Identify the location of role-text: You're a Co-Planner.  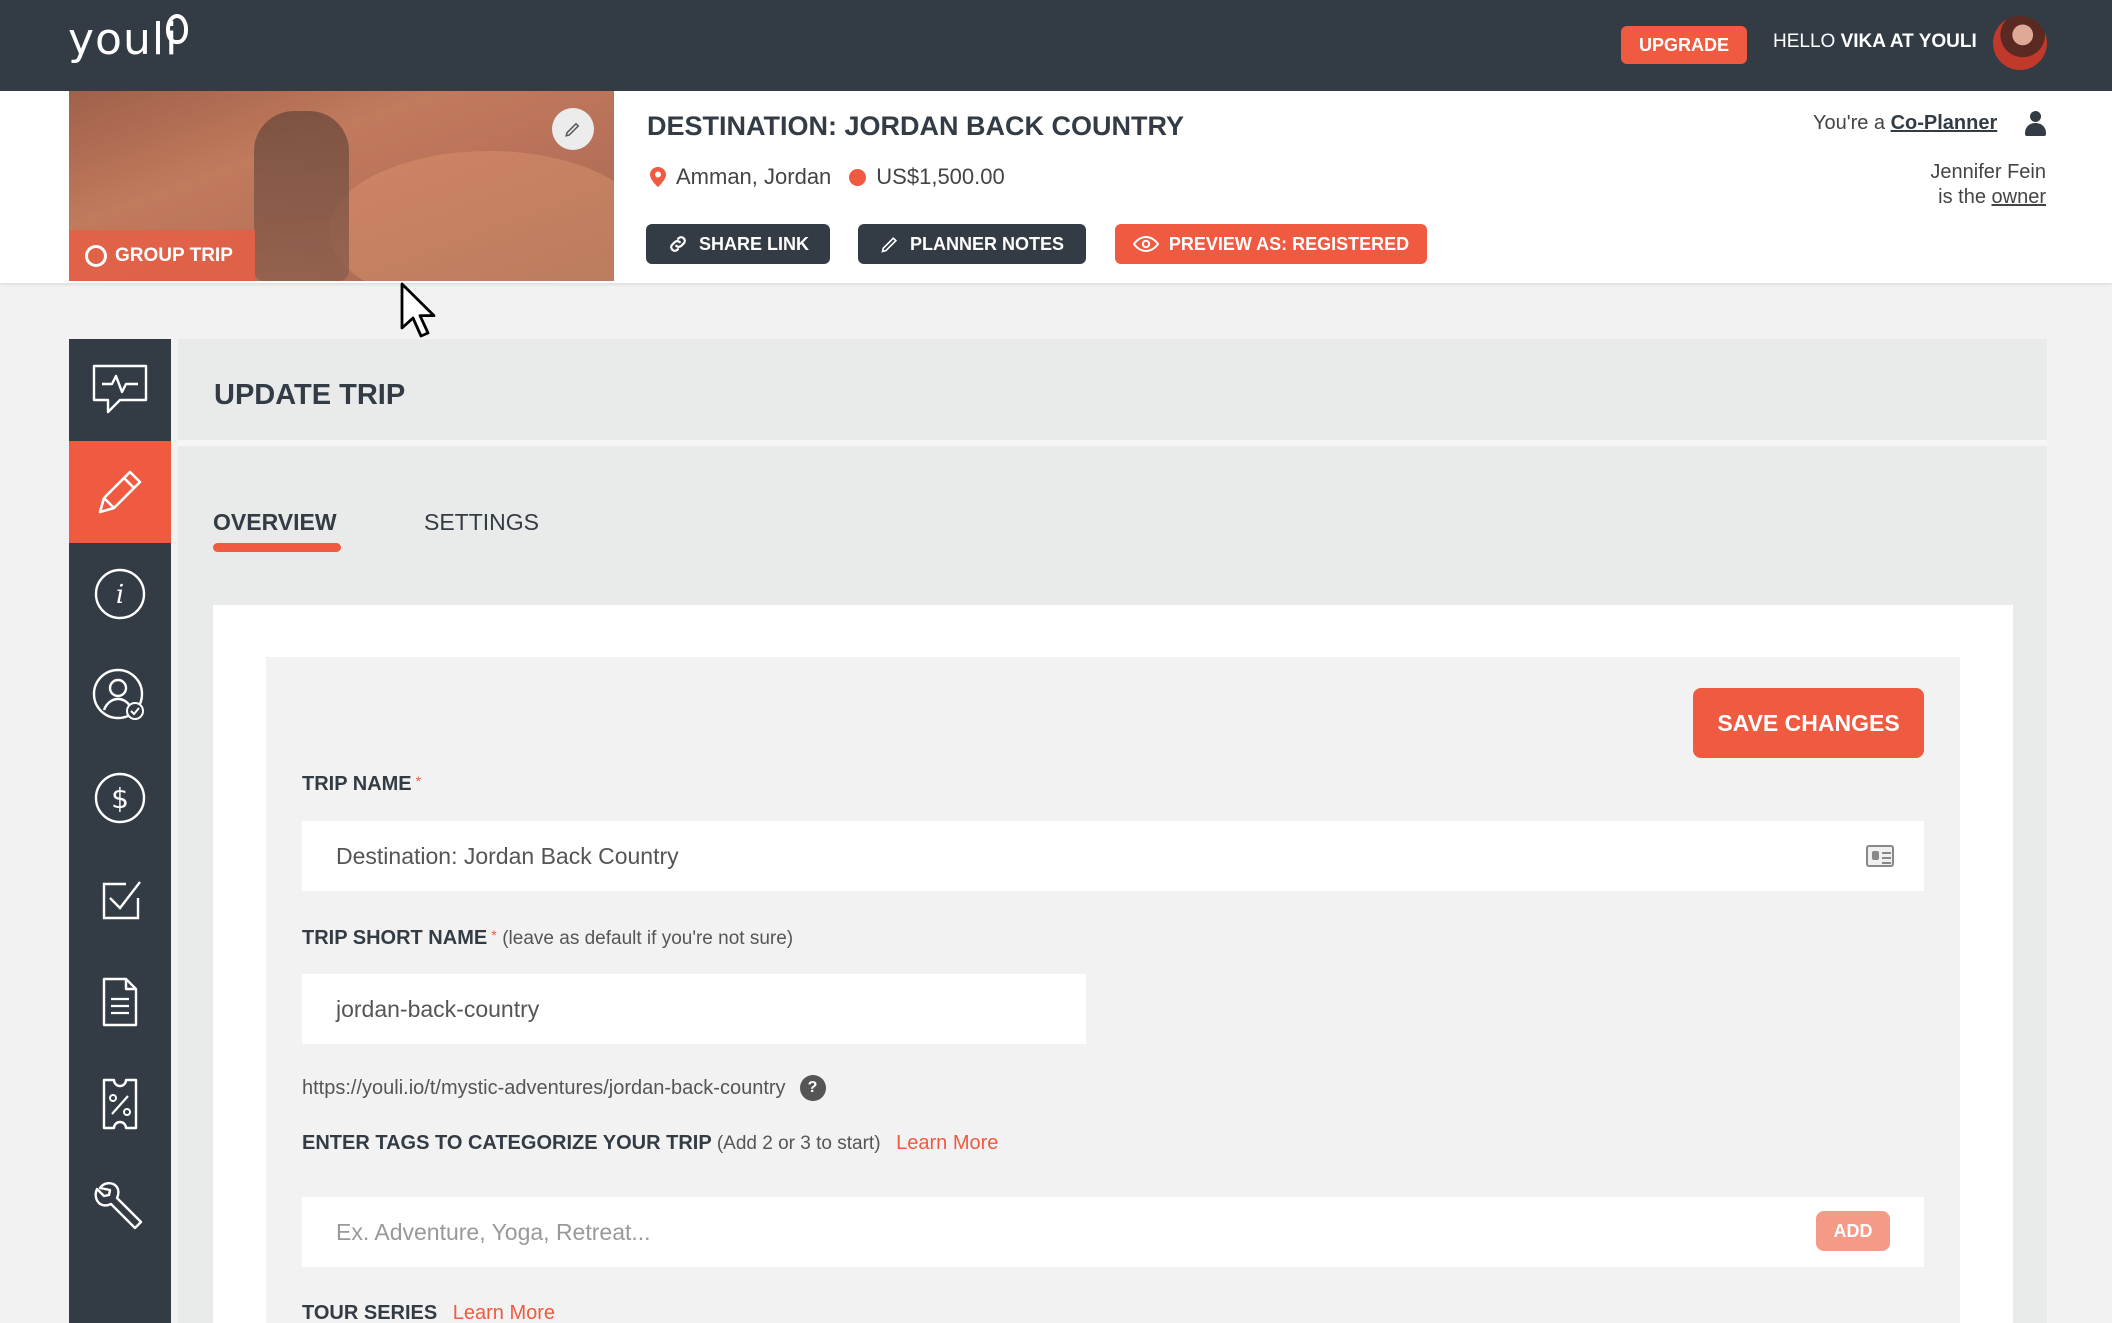
(1905, 123).